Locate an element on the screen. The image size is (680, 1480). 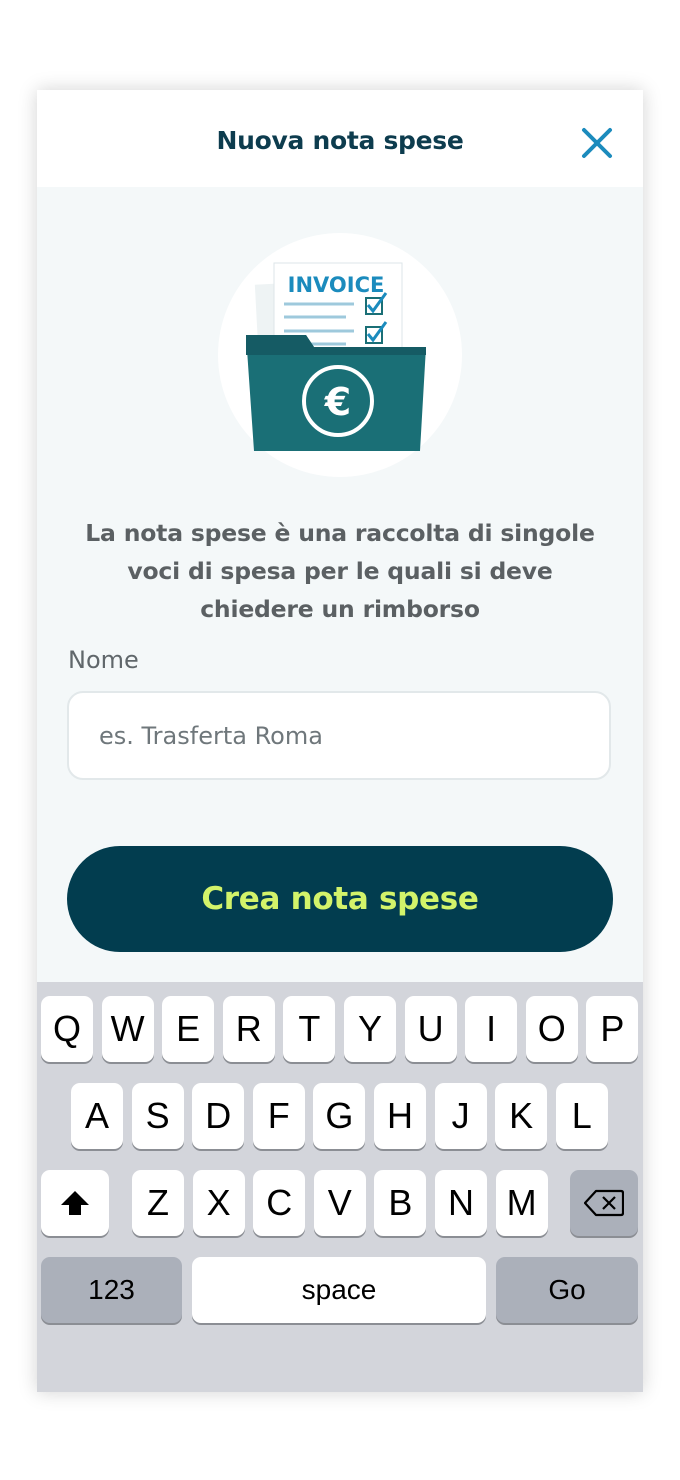
close-button is located at coordinates (597, 143).